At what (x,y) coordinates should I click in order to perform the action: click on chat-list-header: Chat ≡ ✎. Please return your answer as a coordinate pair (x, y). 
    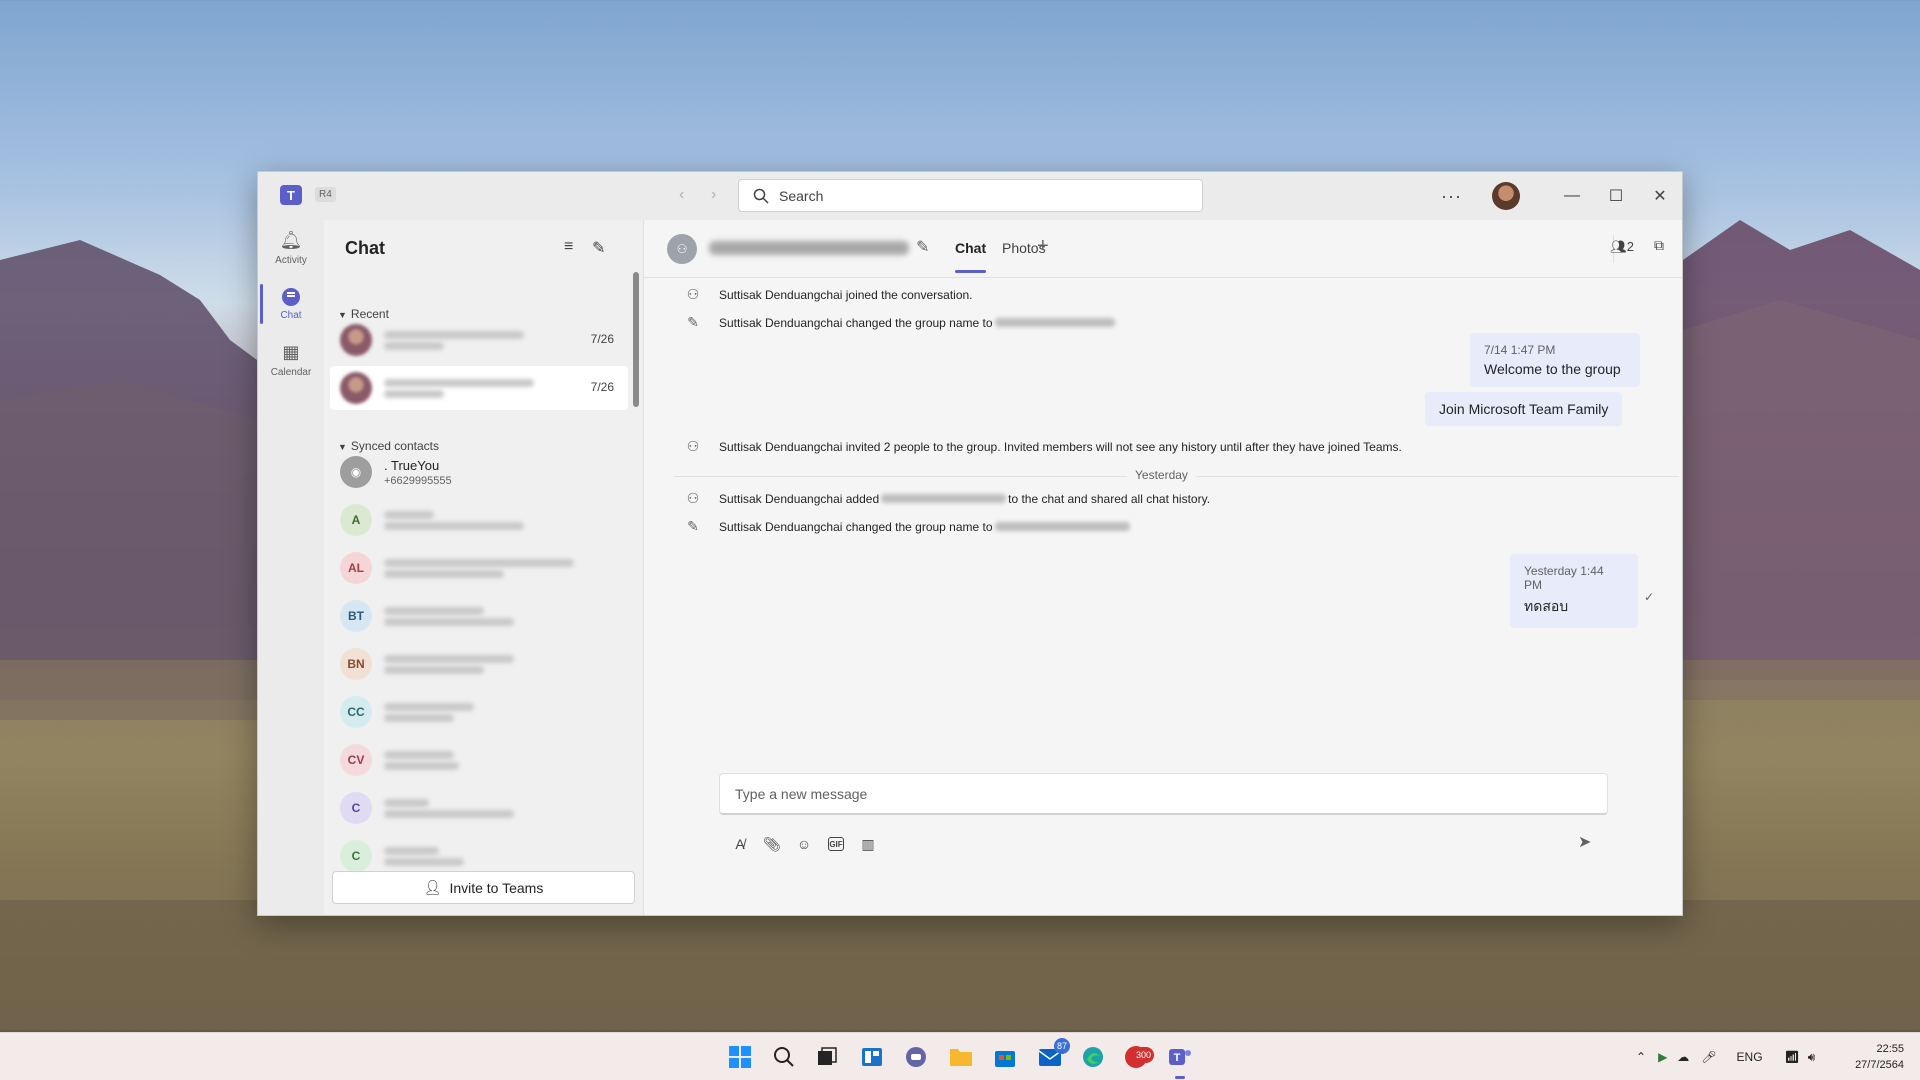
    Looking at the image, I should click on (483, 248).